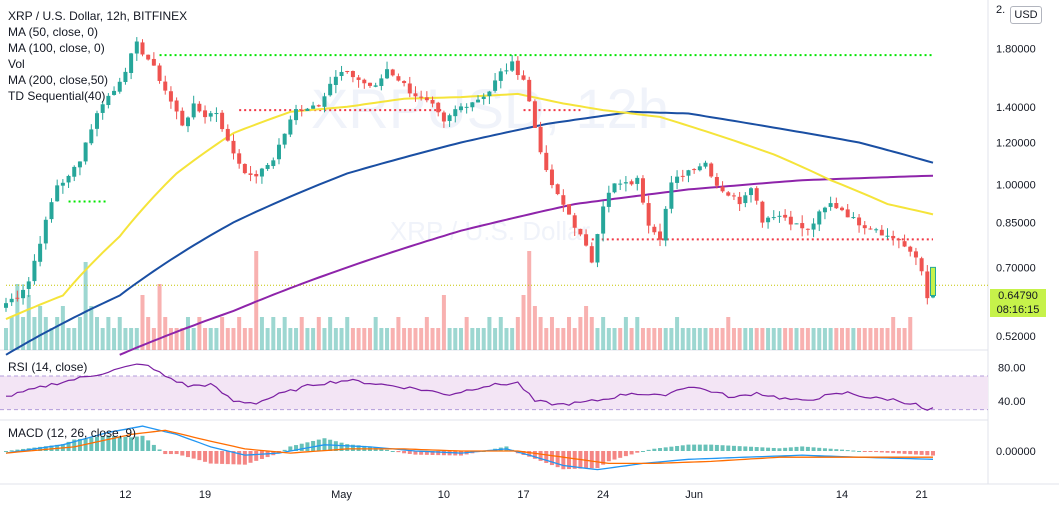  I want to click on price-tick-label: 1.80000, so click(1016, 50).